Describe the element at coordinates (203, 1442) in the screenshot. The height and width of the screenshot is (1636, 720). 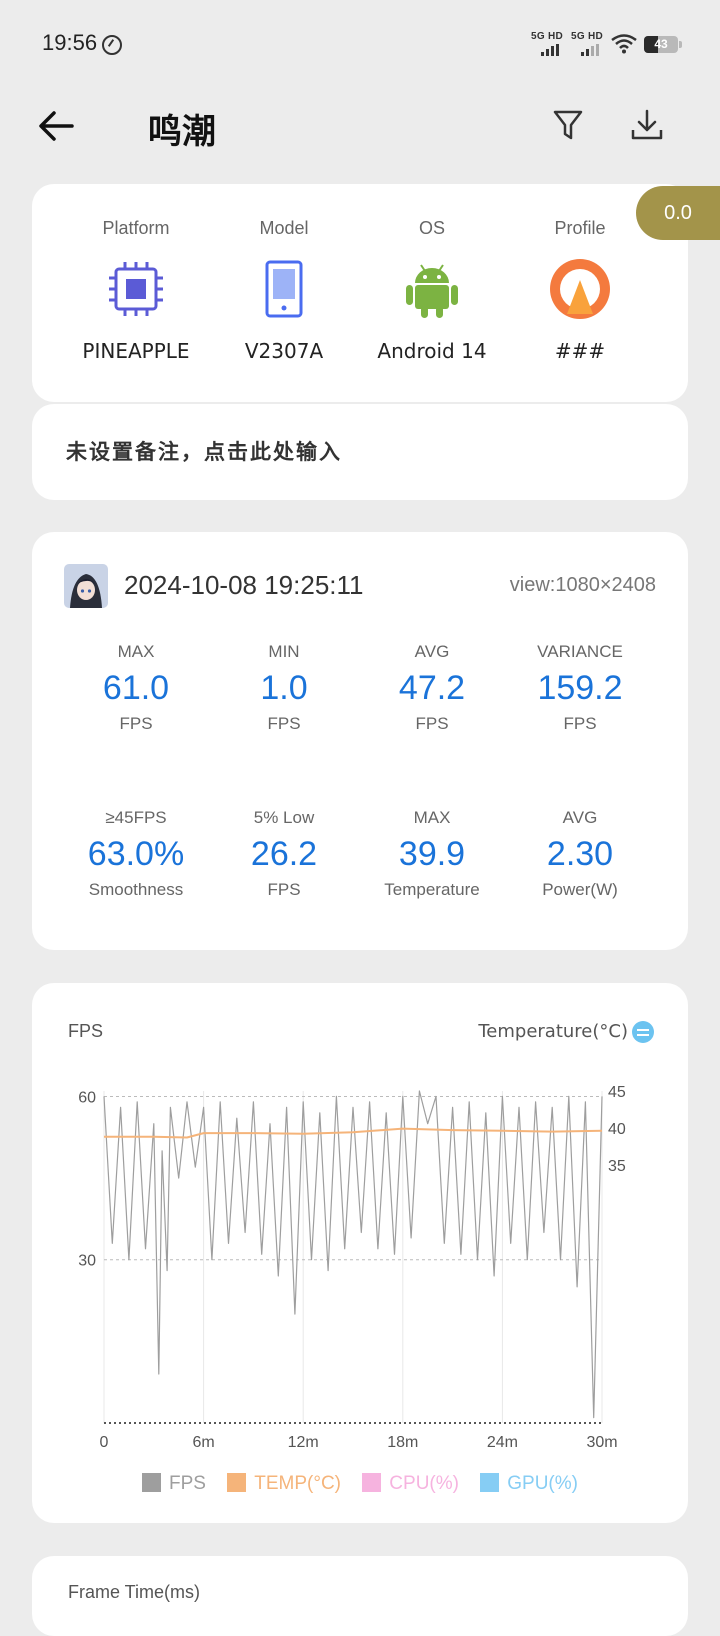
I see `x-tick-label: 6m` at that location.